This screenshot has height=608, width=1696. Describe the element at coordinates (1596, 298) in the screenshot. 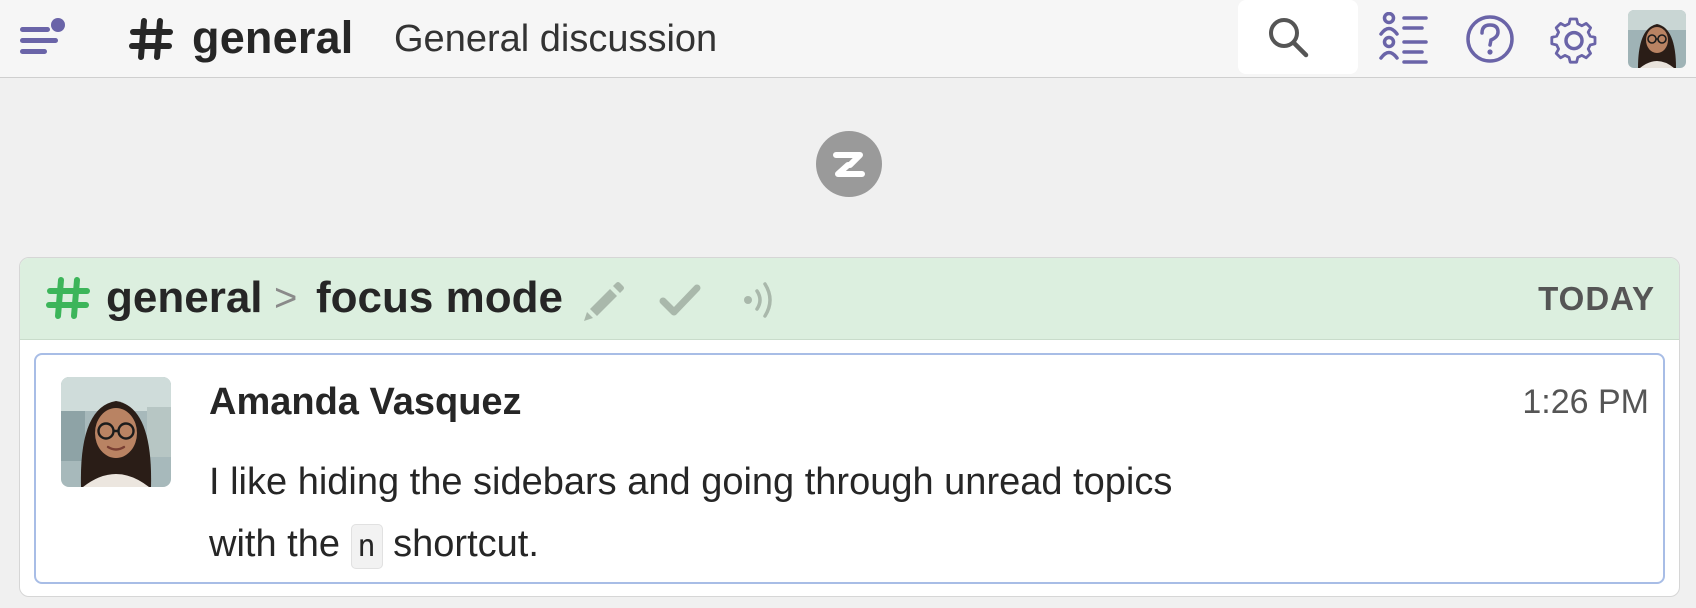

I see `recipient-date: TODAY` at that location.